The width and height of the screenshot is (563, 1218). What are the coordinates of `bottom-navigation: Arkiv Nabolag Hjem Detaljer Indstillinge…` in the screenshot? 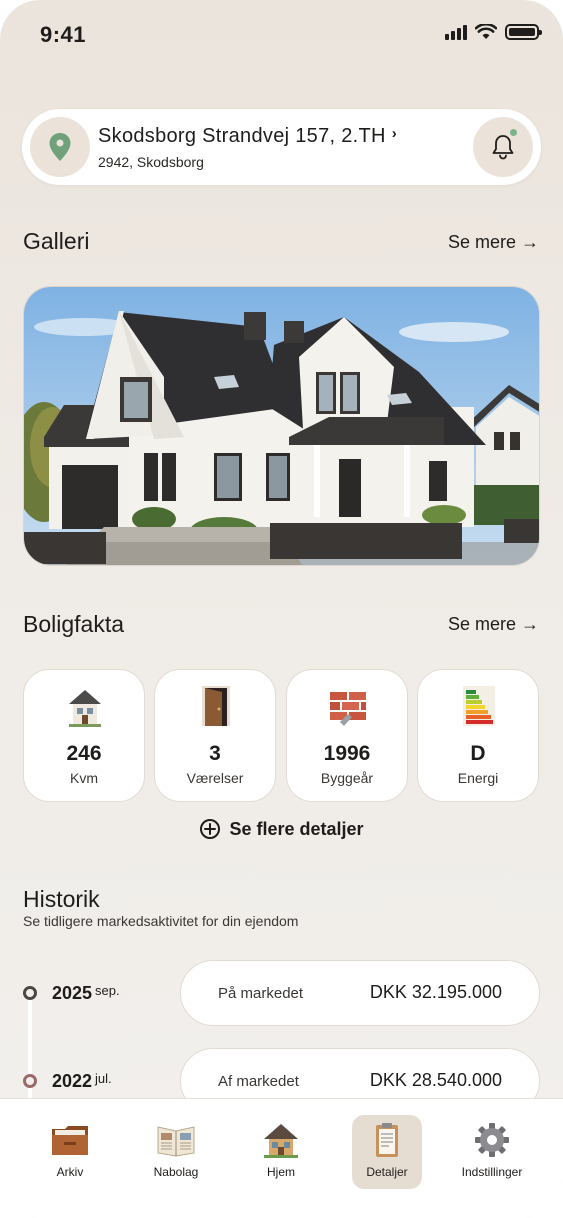 It's located at (281, 1158).